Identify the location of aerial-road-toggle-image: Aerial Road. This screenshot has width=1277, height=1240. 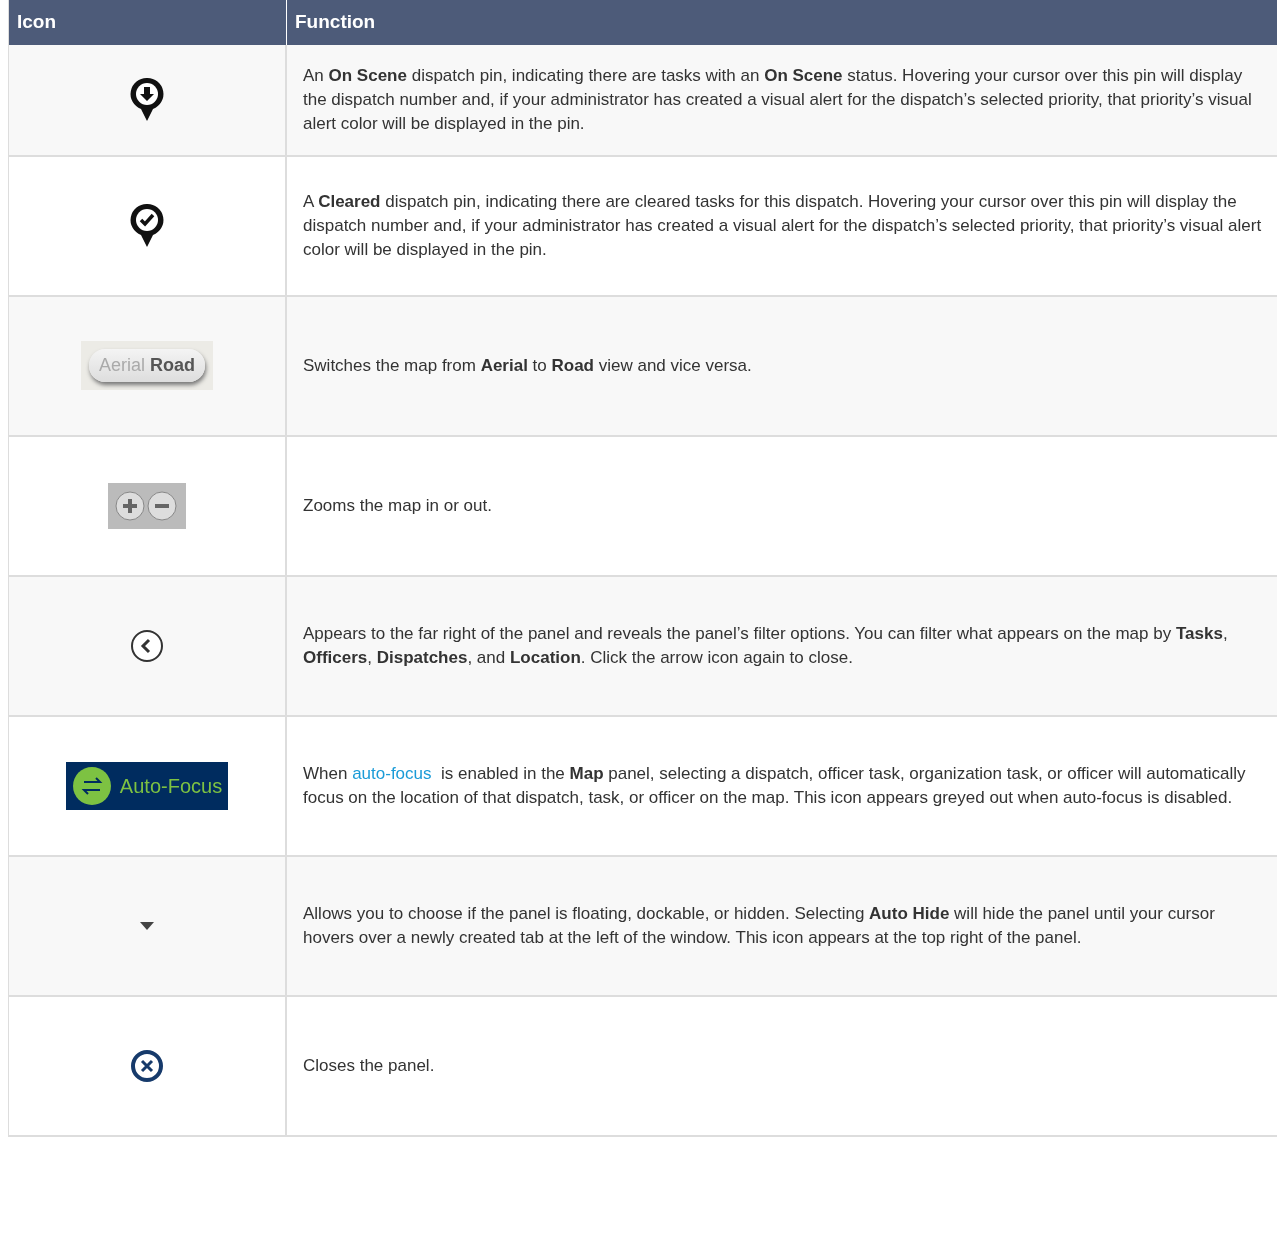
(147, 365).